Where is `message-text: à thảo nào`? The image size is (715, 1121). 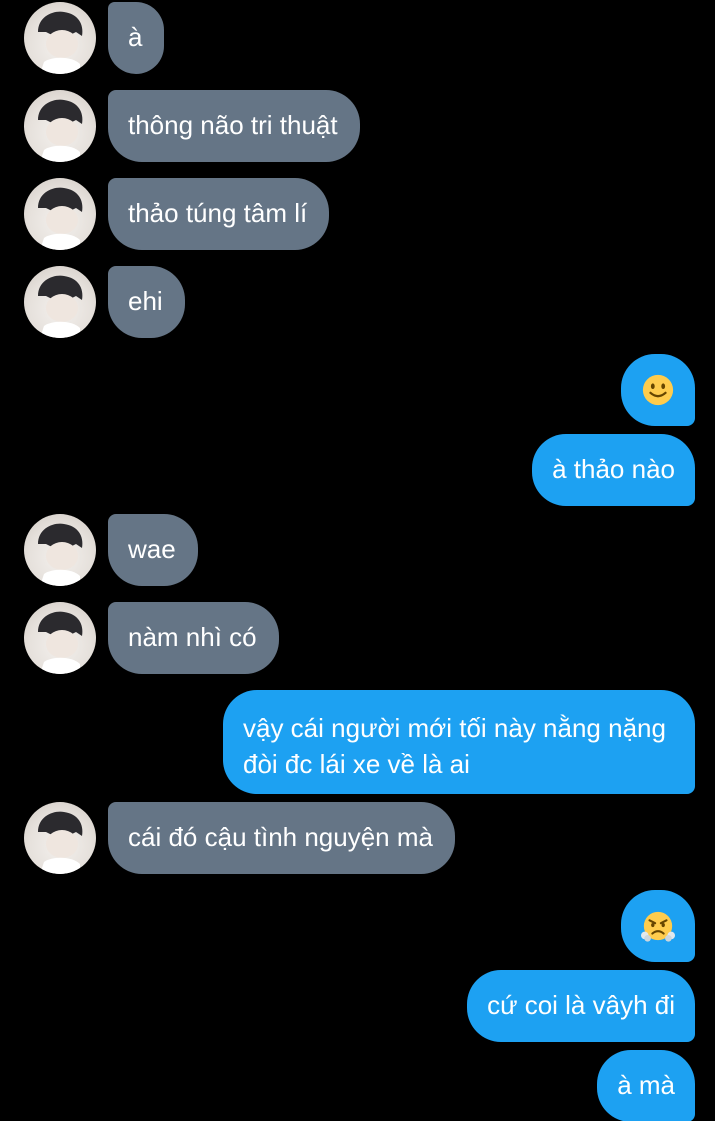
message-text: à thảo nào is located at coordinates (613, 469).